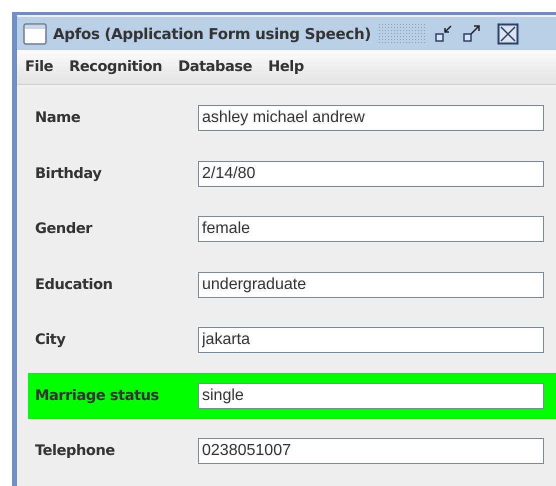  What do you see at coordinates (68, 174) in the screenshot?
I see `field-label: Birthday` at bounding box center [68, 174].